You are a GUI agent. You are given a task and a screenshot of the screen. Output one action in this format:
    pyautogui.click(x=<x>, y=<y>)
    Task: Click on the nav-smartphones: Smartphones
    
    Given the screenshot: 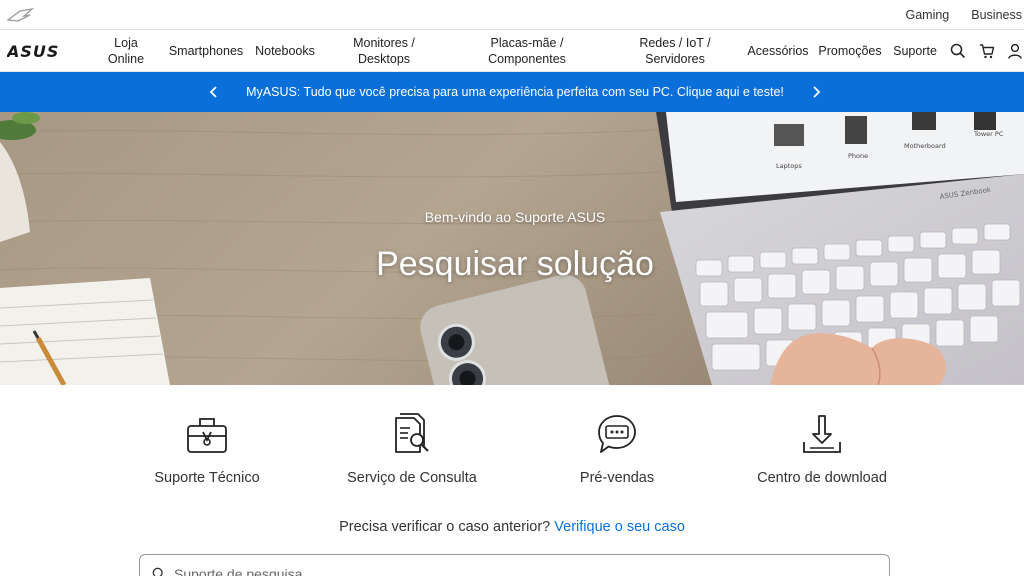 What is the action you would take?
    pyautogui.click(x=206, y=51)
    